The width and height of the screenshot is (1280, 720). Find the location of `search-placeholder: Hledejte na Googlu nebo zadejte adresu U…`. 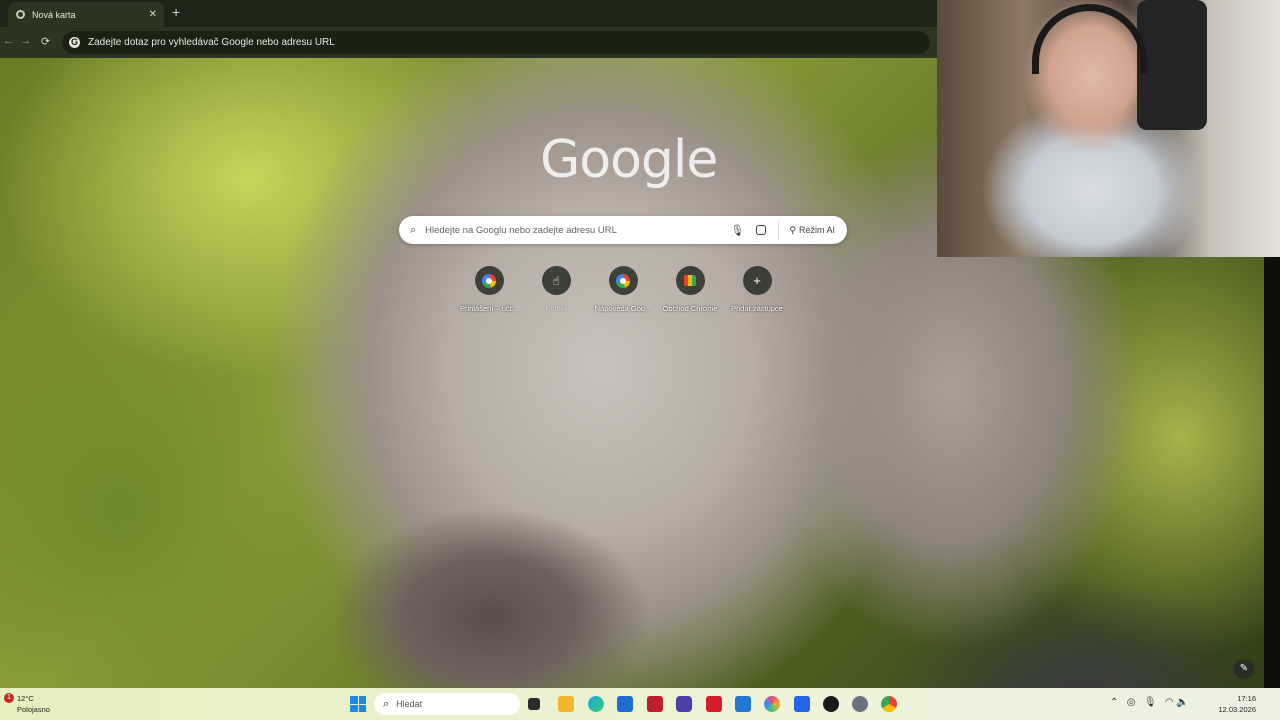

search-placeholder: Hledejte na Googlu nebo zadejte adresu U… is located at coordinates (521, 230).